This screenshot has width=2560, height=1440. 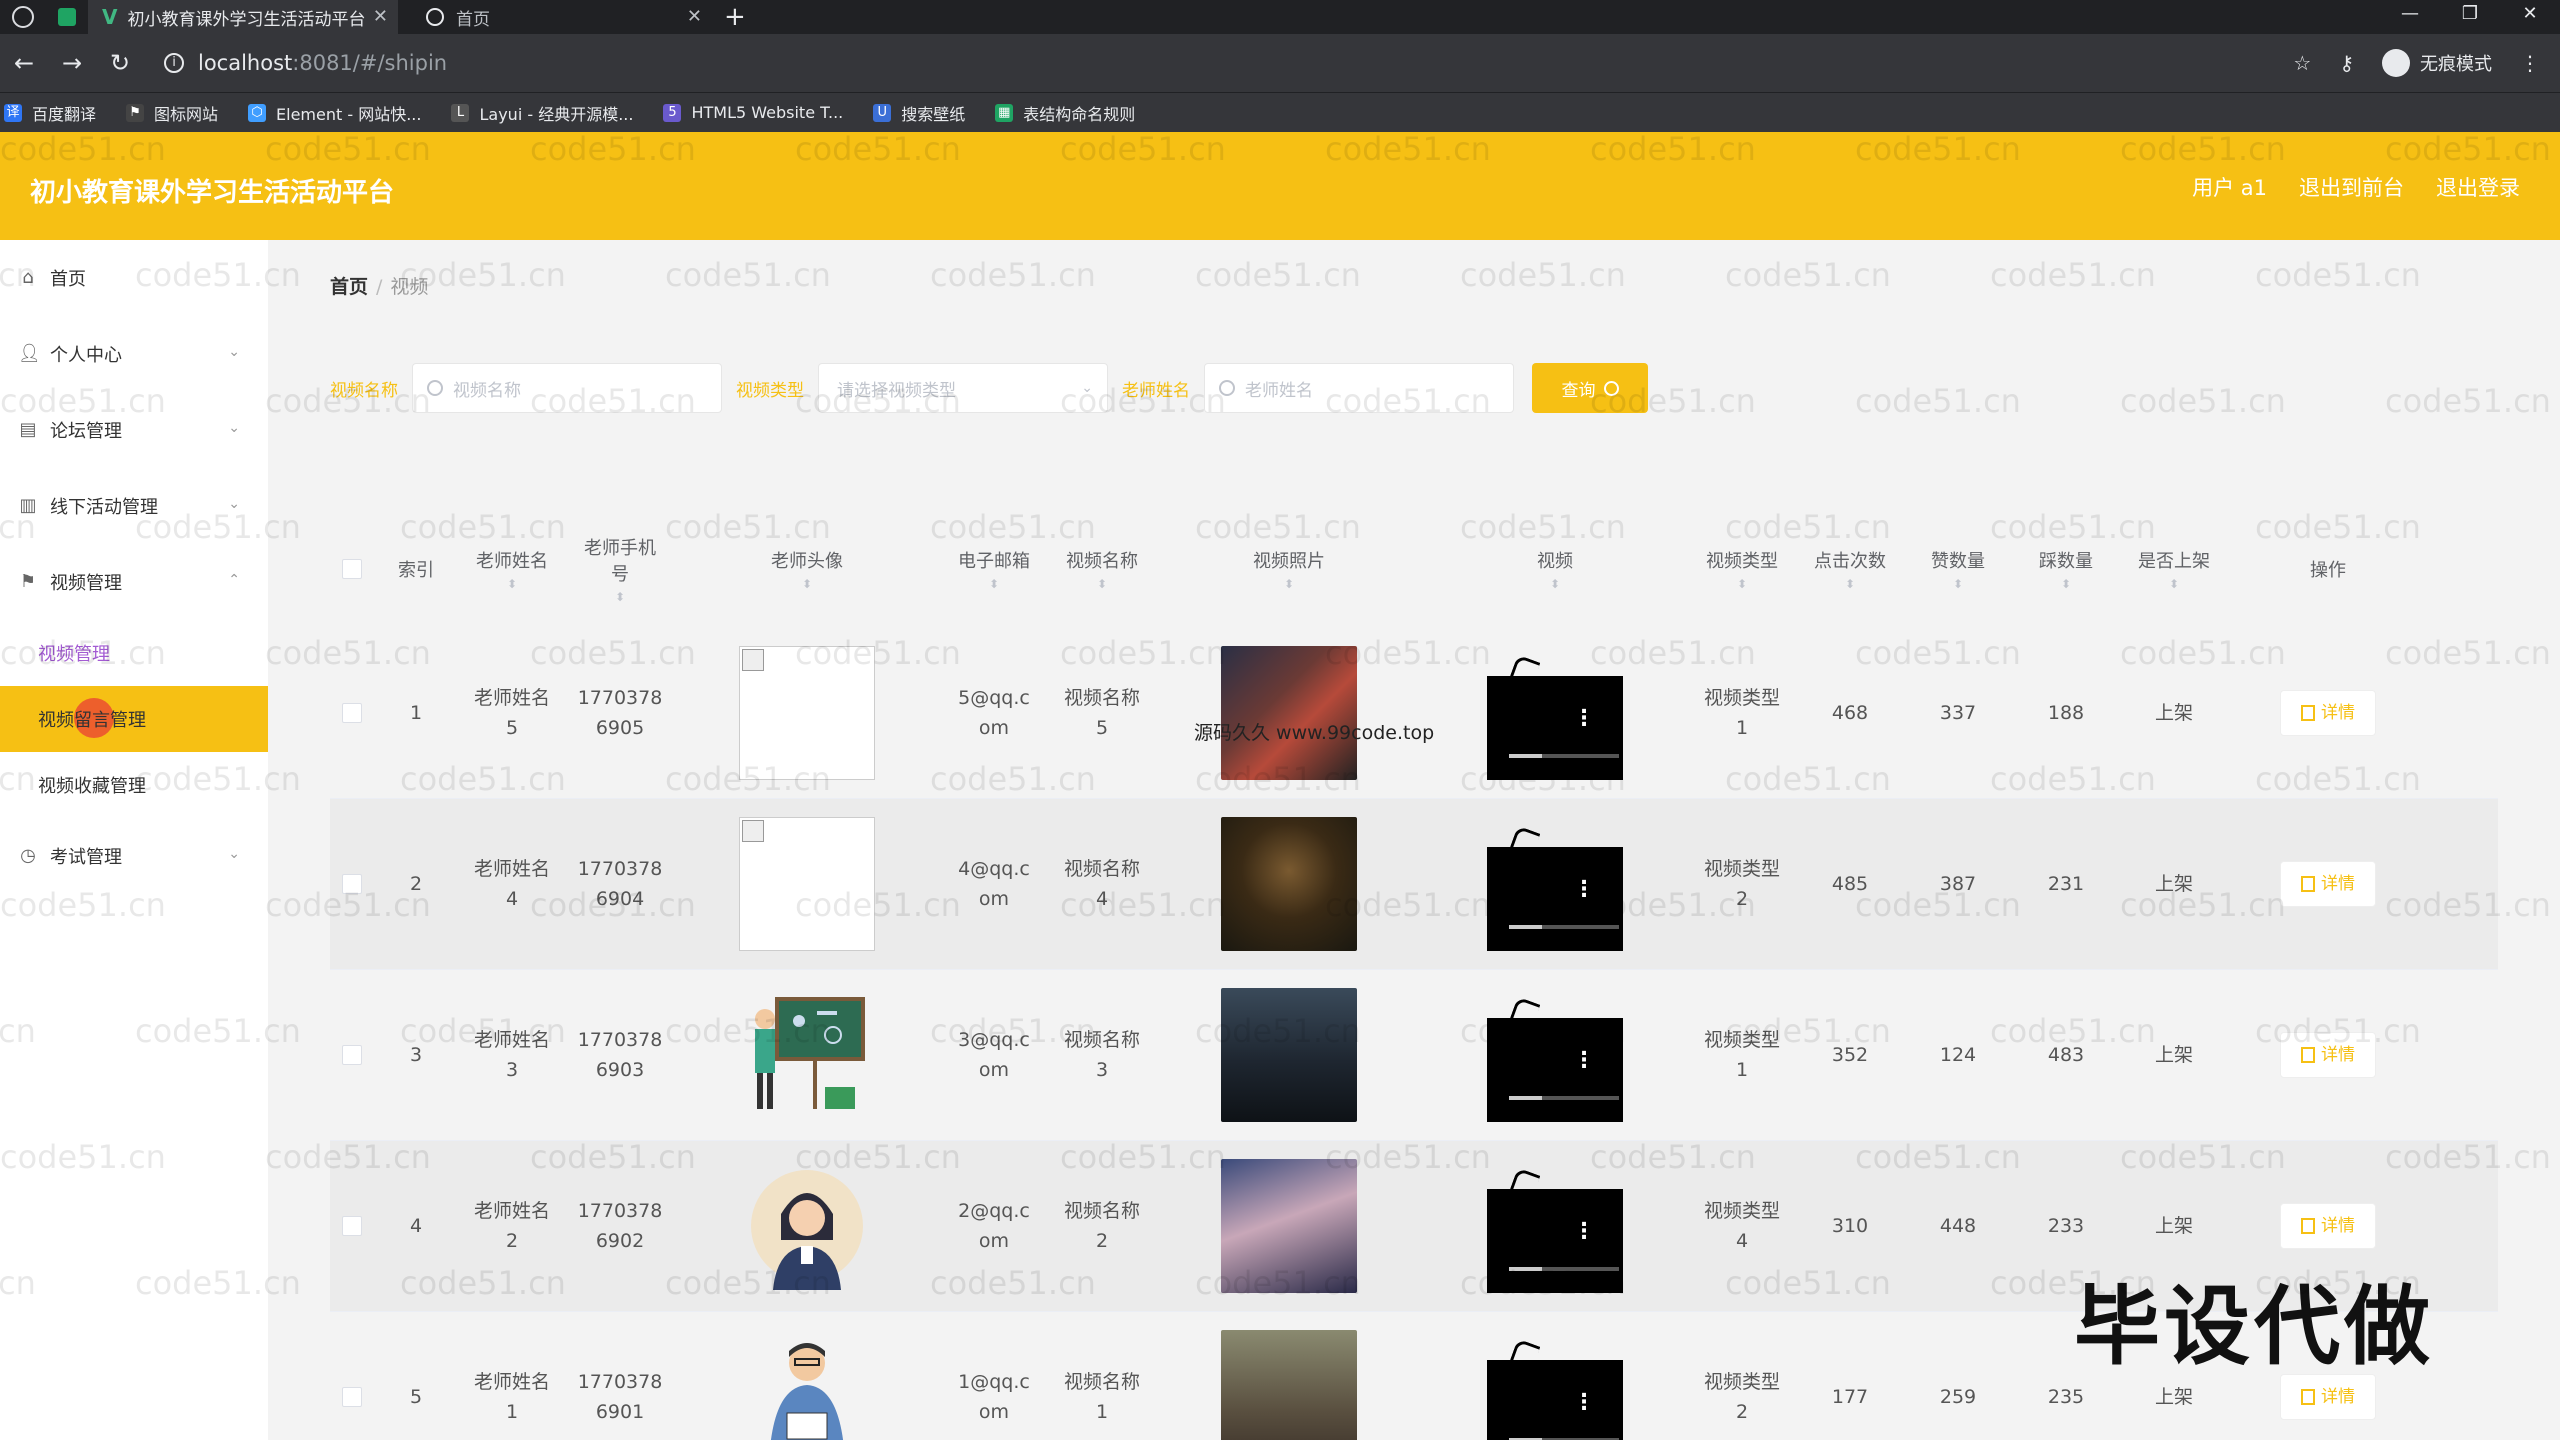 What do you see at coordinates (807, 569) in the screenshot?
I see `col-teacher-avatar: 老师头像 ⬍` at bounding box center [807, 569].